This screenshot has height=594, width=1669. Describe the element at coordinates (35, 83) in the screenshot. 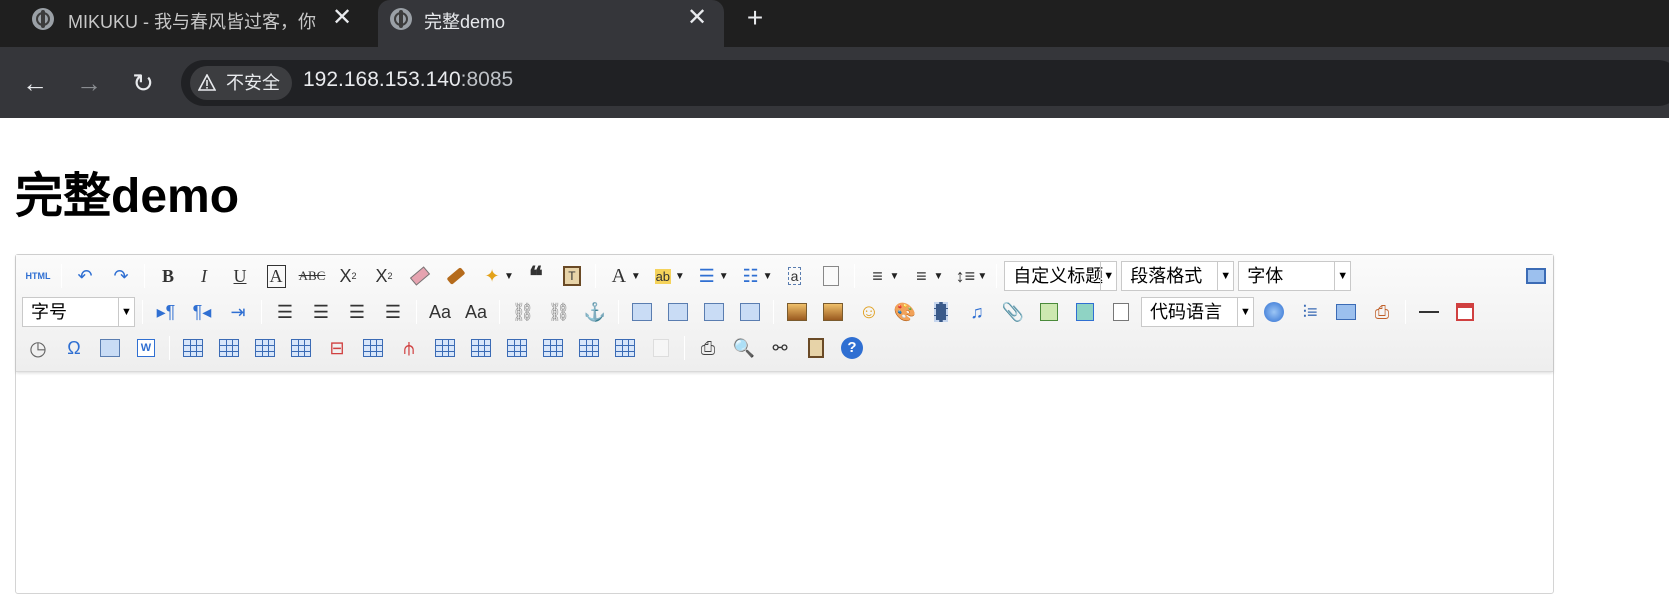

I see `back-button: ←` at that location.